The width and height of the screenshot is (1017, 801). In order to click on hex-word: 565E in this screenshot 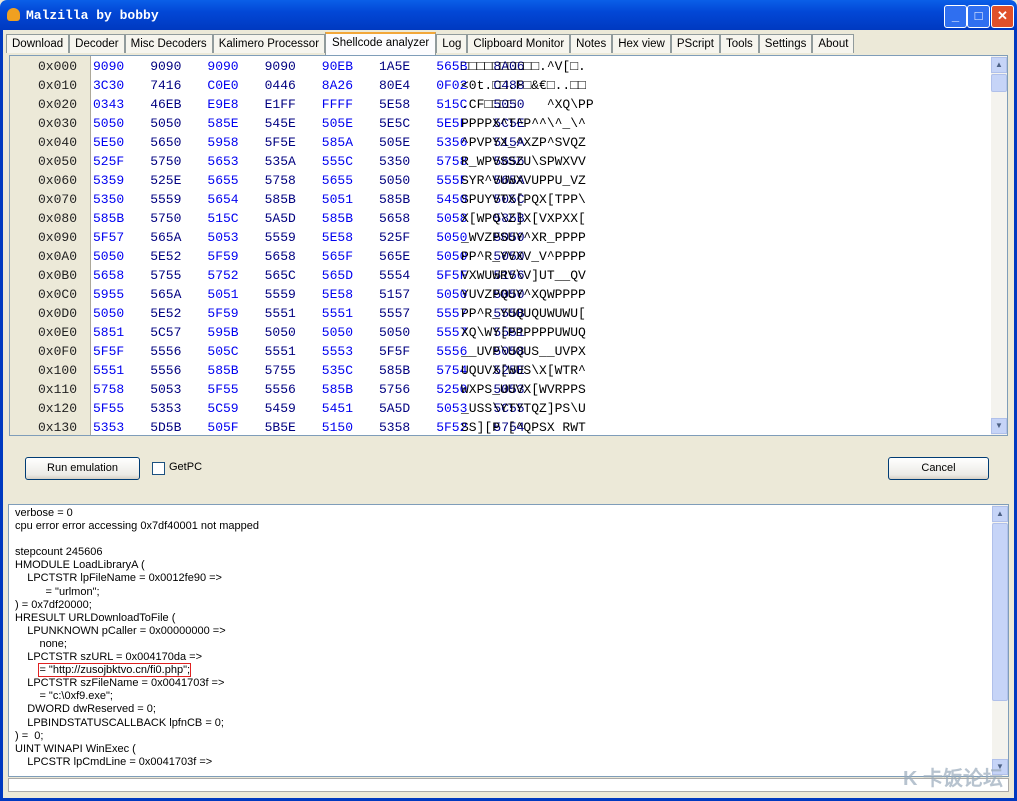, I will do `click(395, 256)`.